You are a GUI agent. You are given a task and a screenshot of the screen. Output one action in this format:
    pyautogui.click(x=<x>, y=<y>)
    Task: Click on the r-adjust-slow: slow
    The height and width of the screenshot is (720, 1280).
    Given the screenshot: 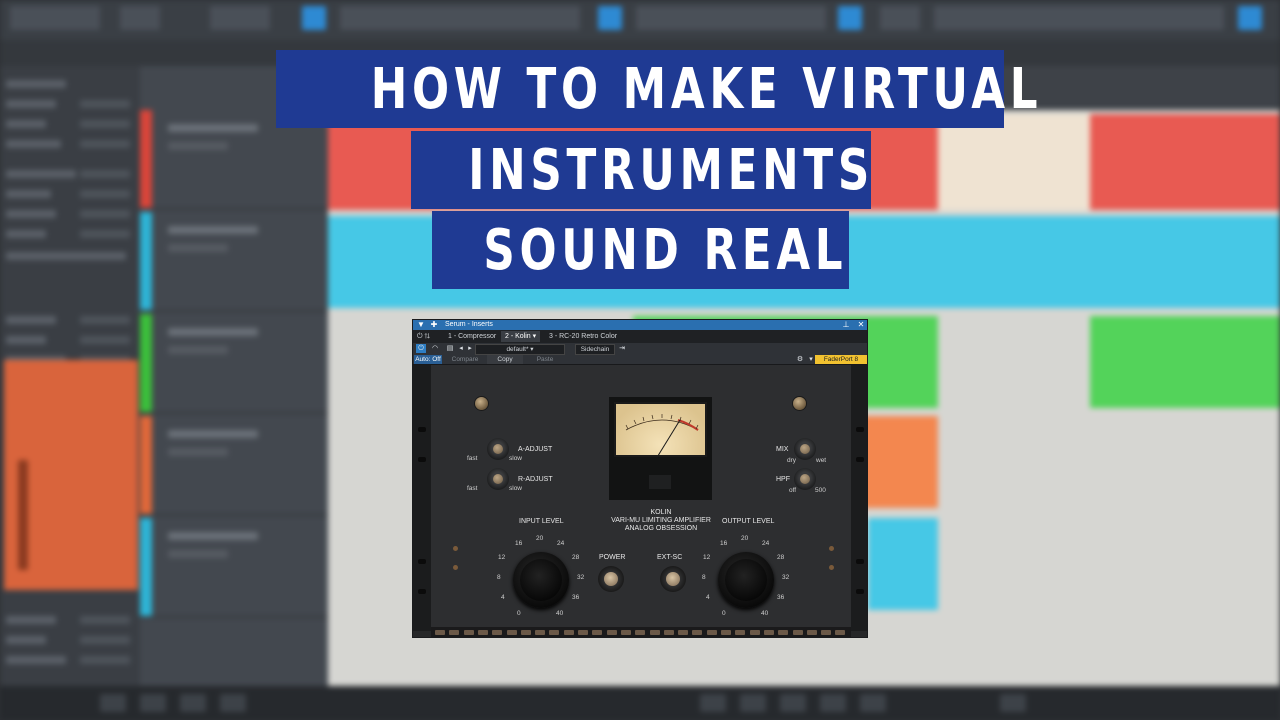 What is the action you would take?
    pyautogui.click(x=516, y=488)
    